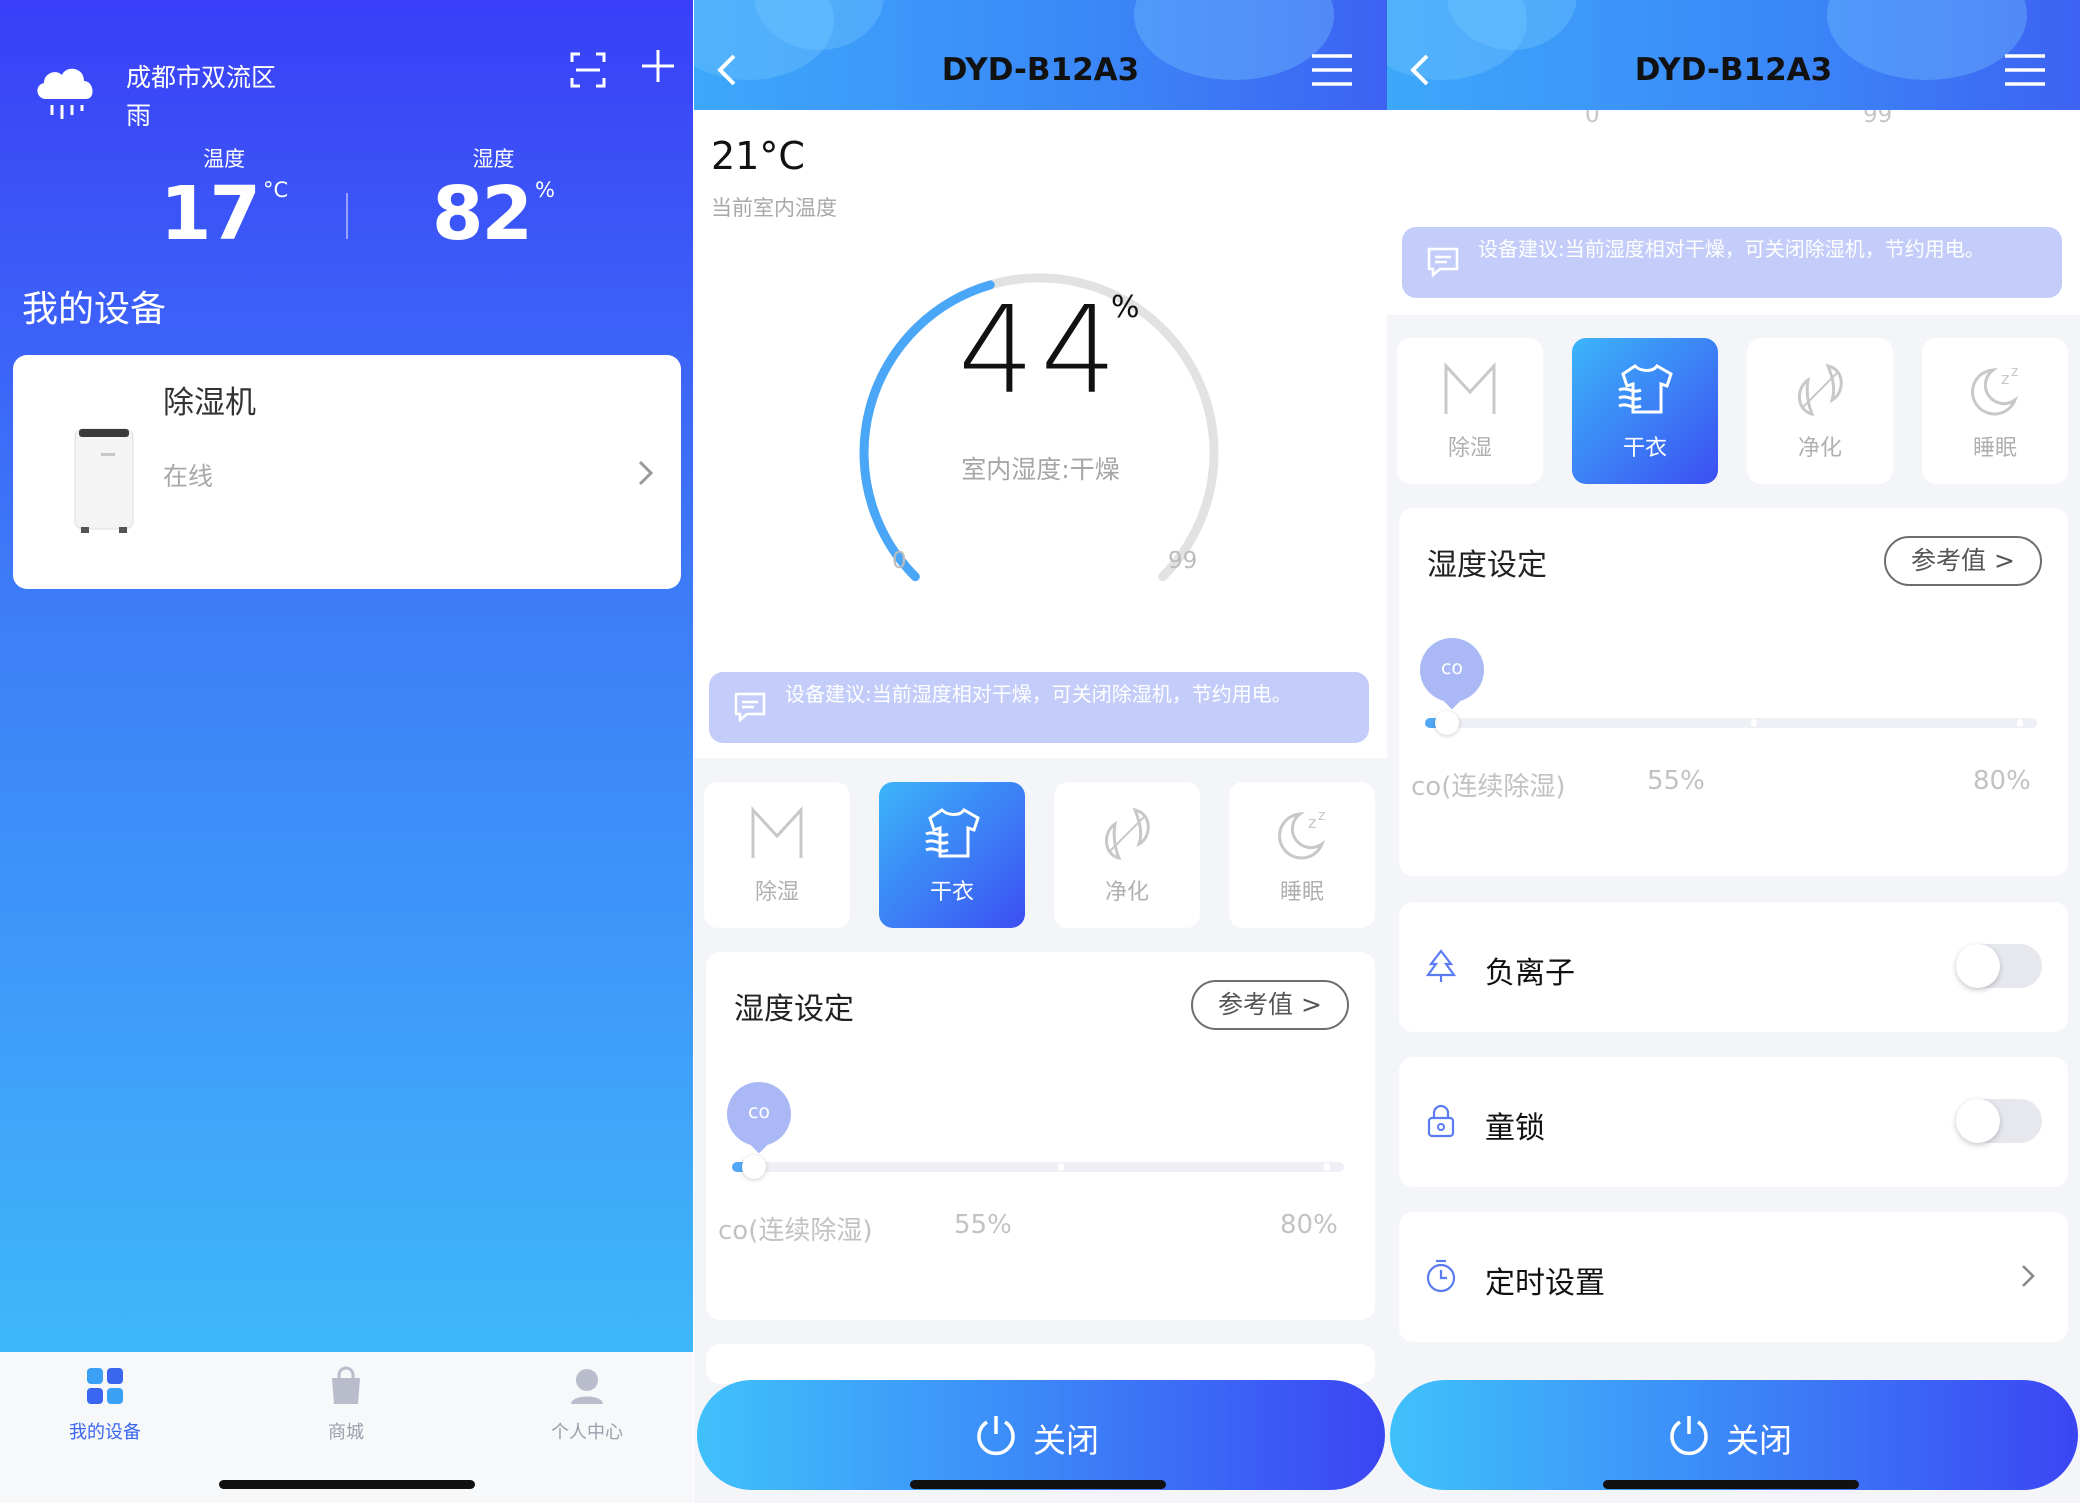  What do you see at coordinates (1441, 1121) in the screenshot?
I see `lock-icon` at bounding box center [1441, 1121].